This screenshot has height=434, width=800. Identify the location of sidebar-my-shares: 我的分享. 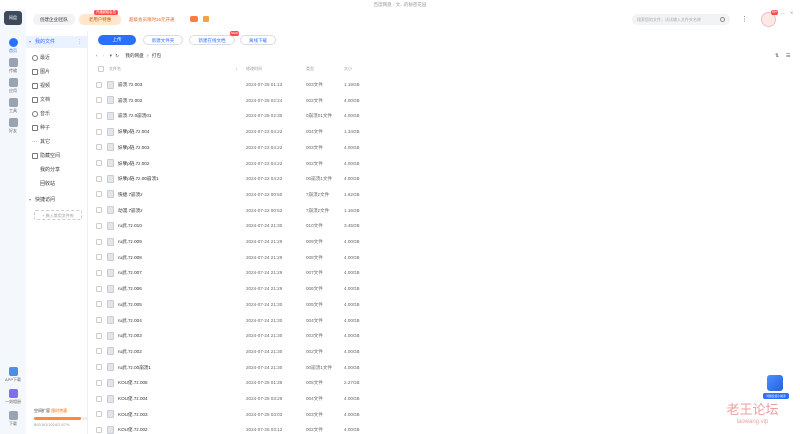
(56, 170).